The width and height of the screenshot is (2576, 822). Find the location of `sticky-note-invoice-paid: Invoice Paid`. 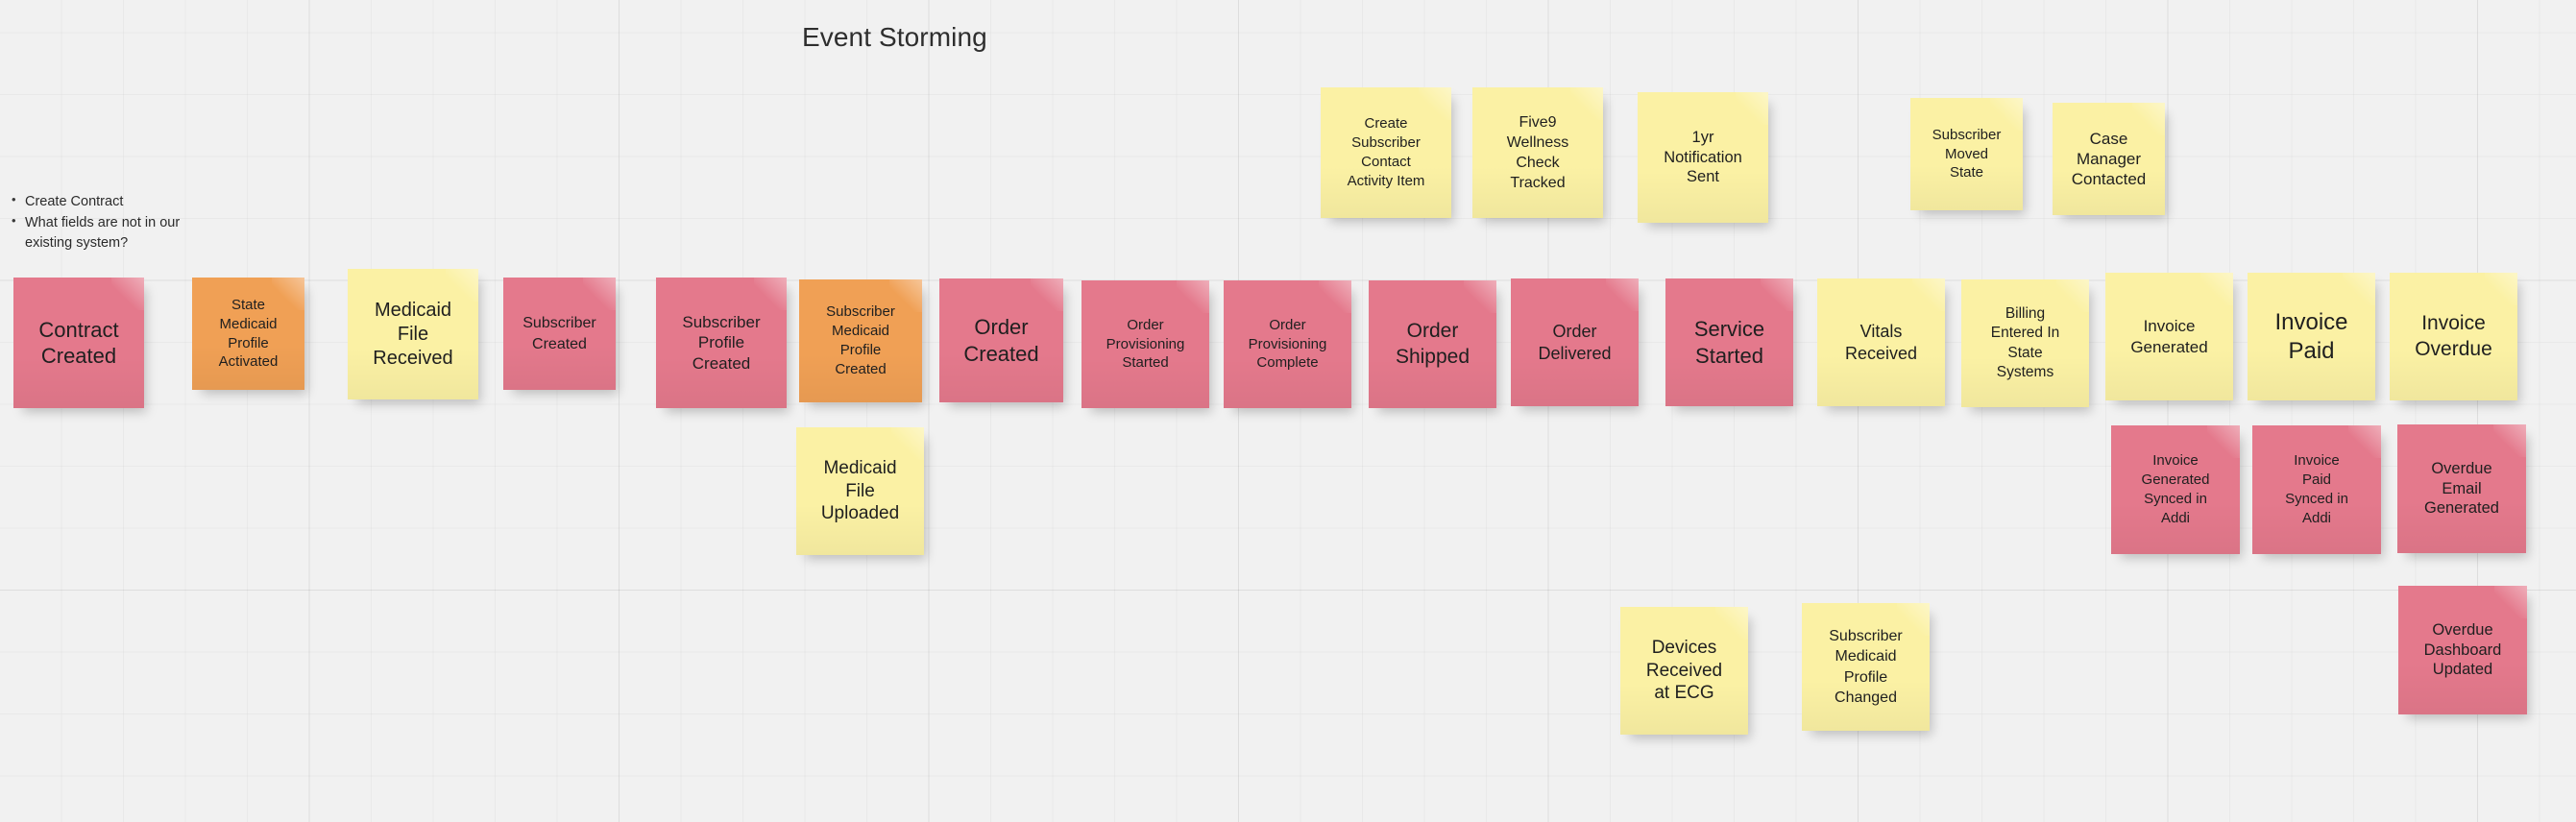

sticky-note-invoice-paid: Invoice Paid is located at coordinates (2311, 336).